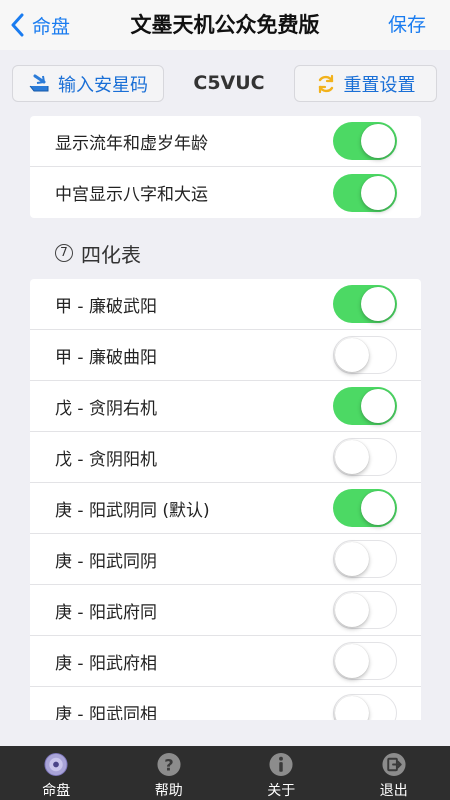 This screenshot has height=800, width=450. I want to click on exit-icon, so click(394, 764).